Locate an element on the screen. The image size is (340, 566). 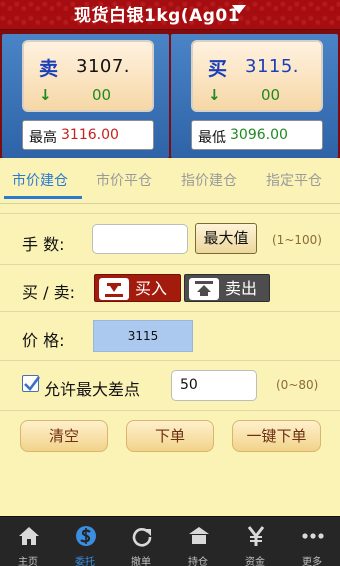
buy-button: 买入 is located at coordinates (137, 288).